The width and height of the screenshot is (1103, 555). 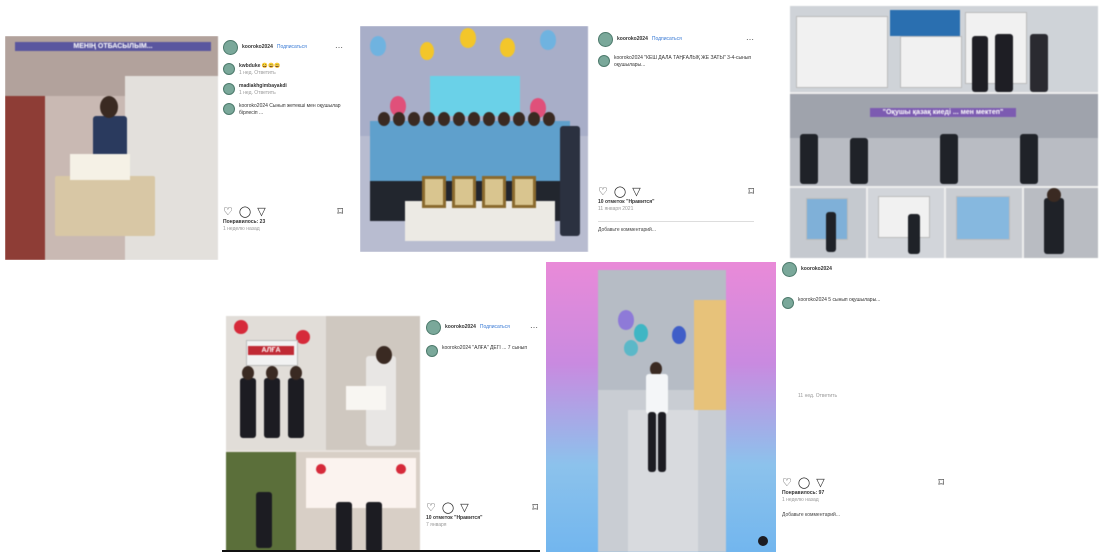 I want to click on comment-text: 😀😀😀, so click(x=271, y=66).